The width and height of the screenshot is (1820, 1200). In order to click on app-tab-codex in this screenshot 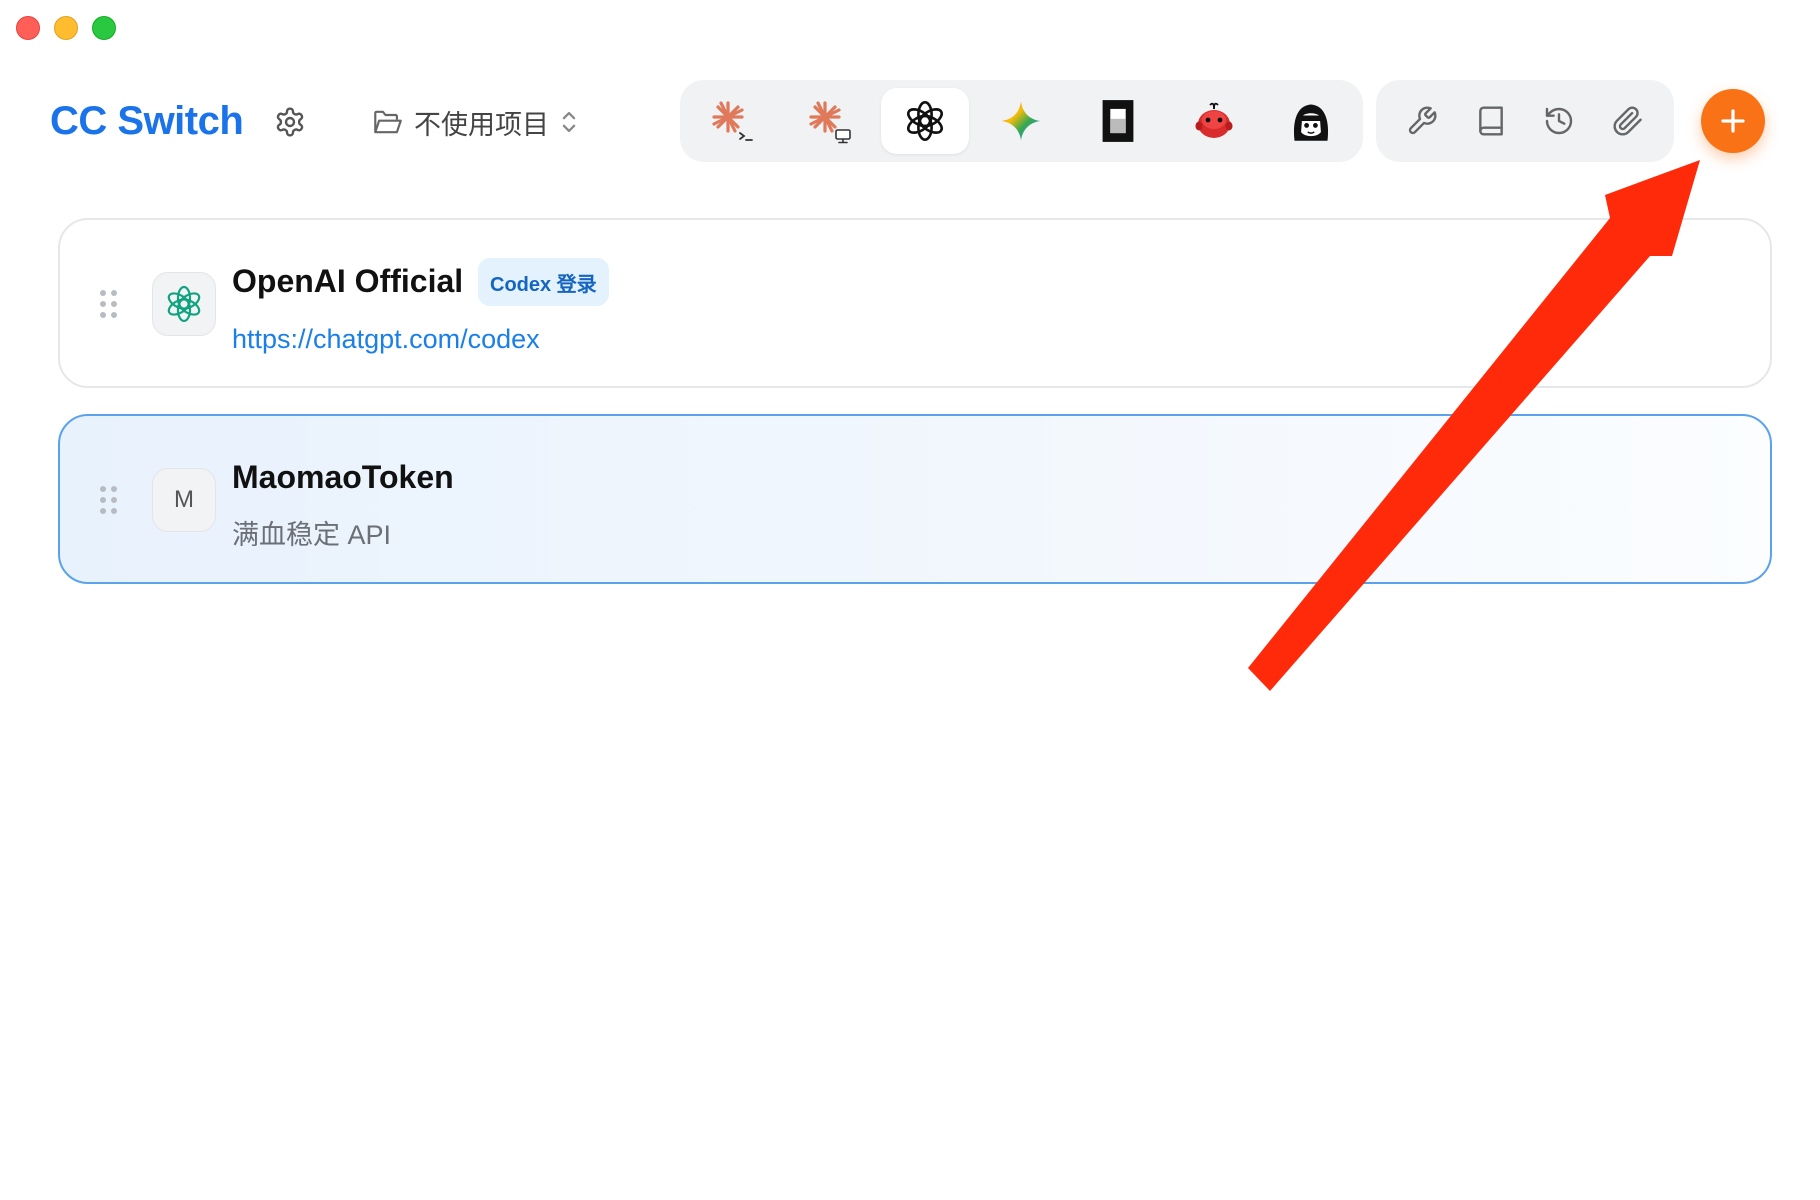, I will do `click(925, 121)`.